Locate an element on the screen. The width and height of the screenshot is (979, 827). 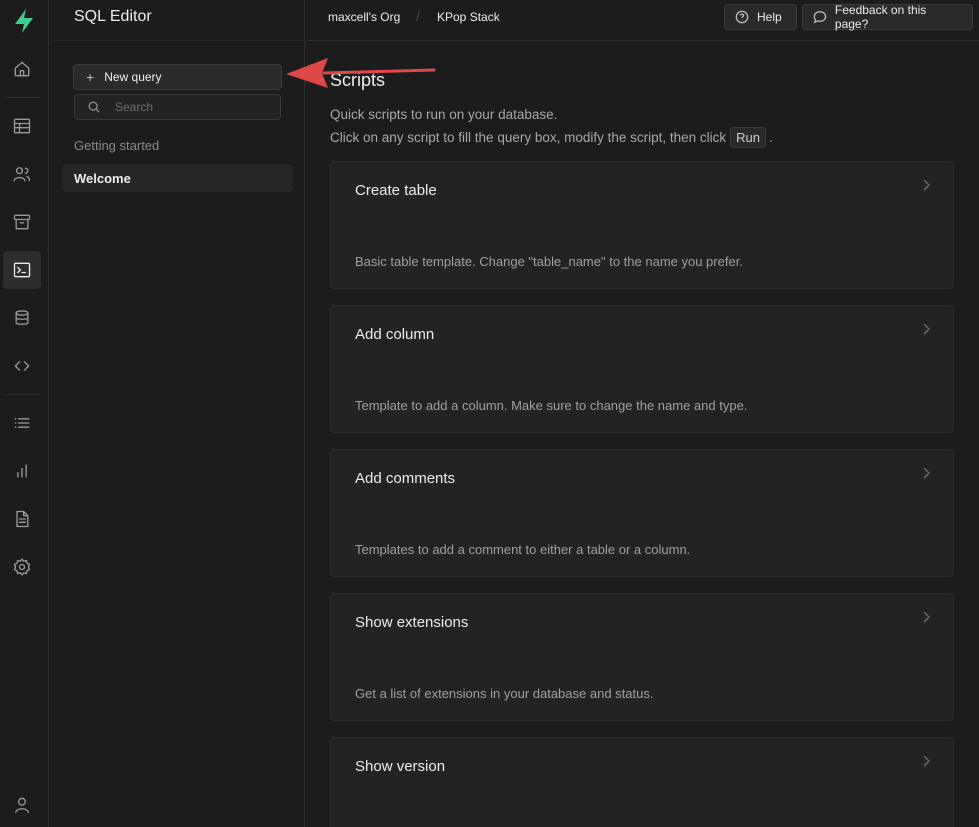
settings-icon is located at coordinates (22, 567).